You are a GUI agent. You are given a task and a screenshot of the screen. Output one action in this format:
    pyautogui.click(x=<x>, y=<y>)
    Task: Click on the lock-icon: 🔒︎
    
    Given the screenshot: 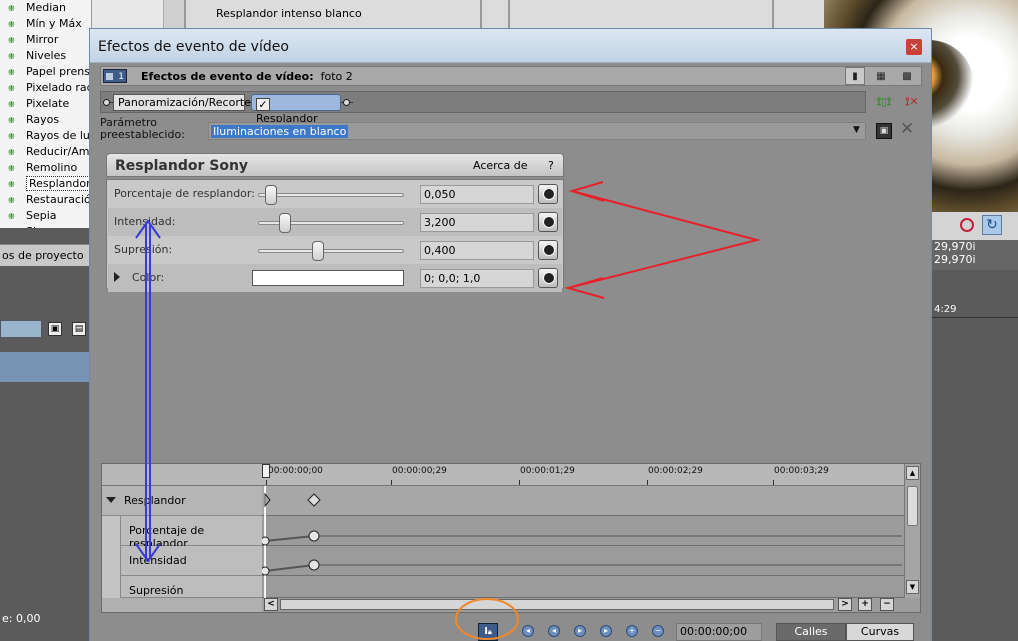 What is the action you would take?
    pyautogui.click(x=490, y=632)
    